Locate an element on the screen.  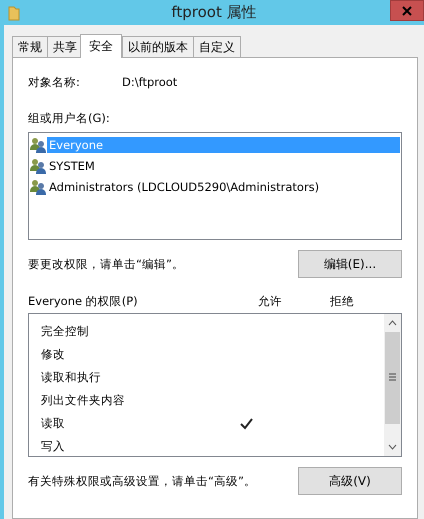
close-button is located at coordinates (407, 10).